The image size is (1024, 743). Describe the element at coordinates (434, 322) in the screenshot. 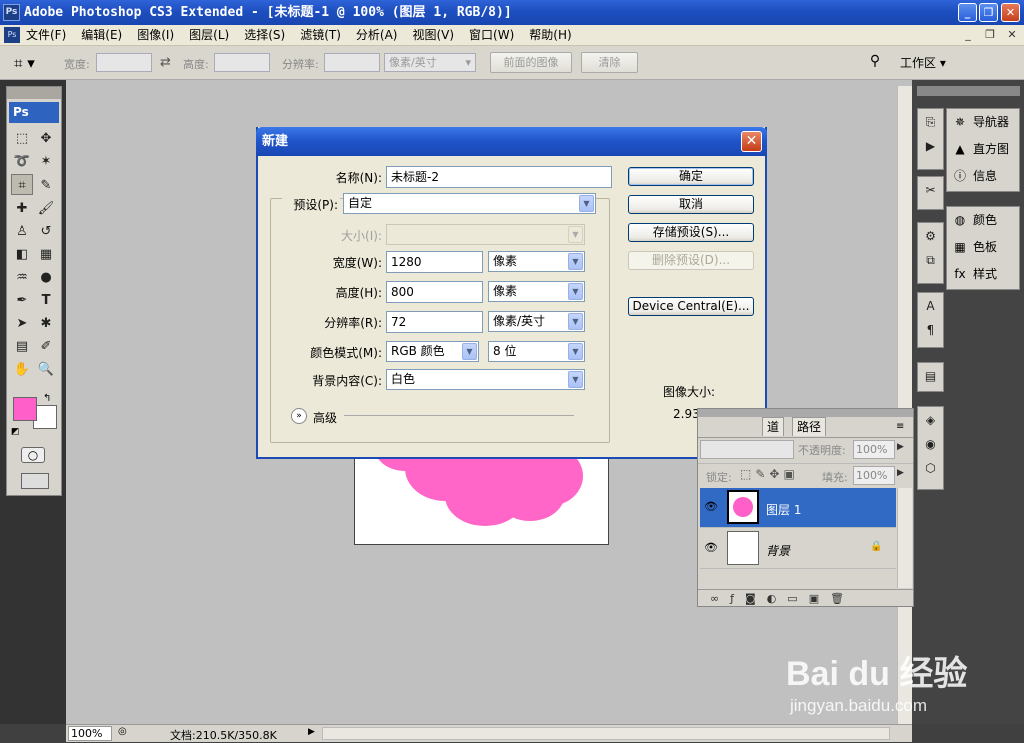

I see `resolution-field: 72` at that location.